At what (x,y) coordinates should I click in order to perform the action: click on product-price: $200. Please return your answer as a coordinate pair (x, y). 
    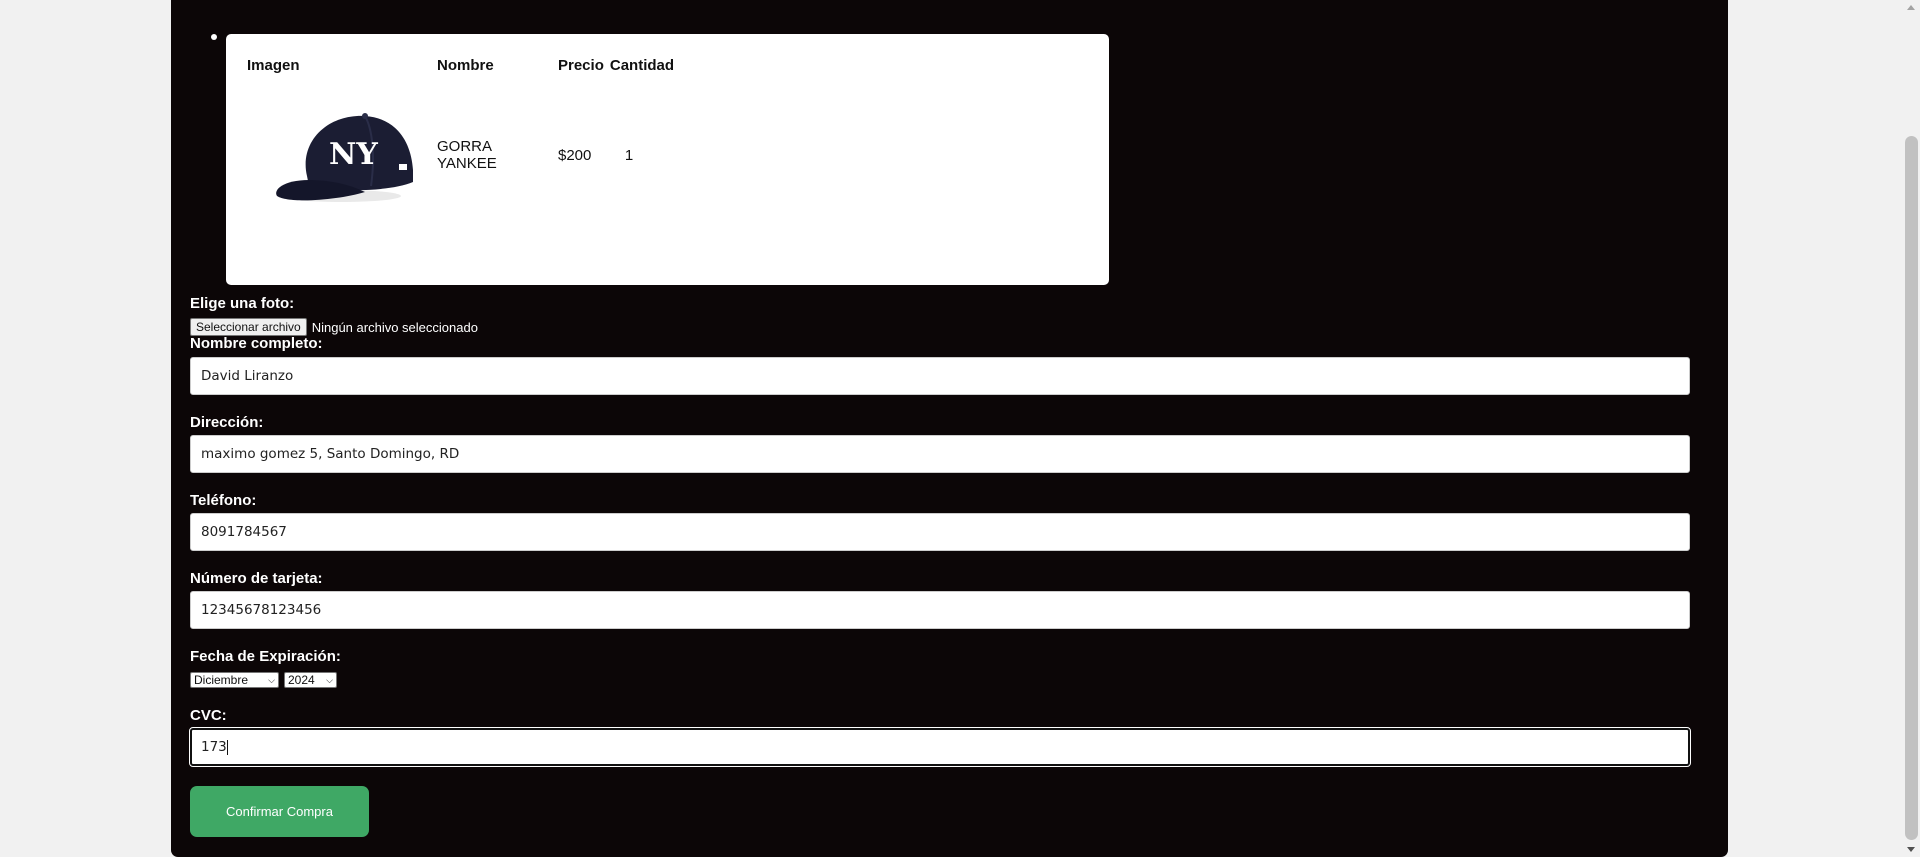
    Looking at the image, I should click on (575, 155).